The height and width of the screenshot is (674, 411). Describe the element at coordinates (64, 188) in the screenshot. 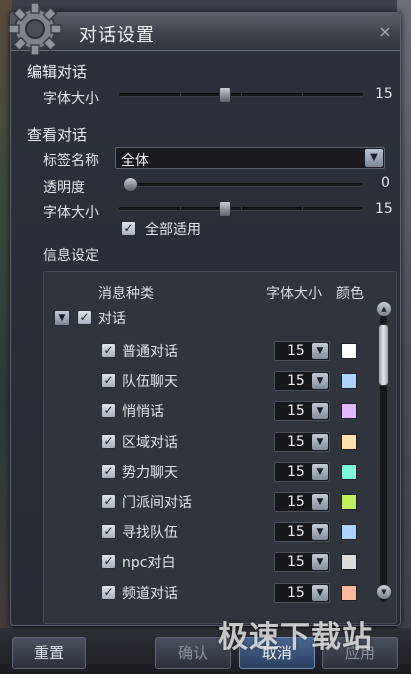

I see `opacity-label: 透明度` at that location.